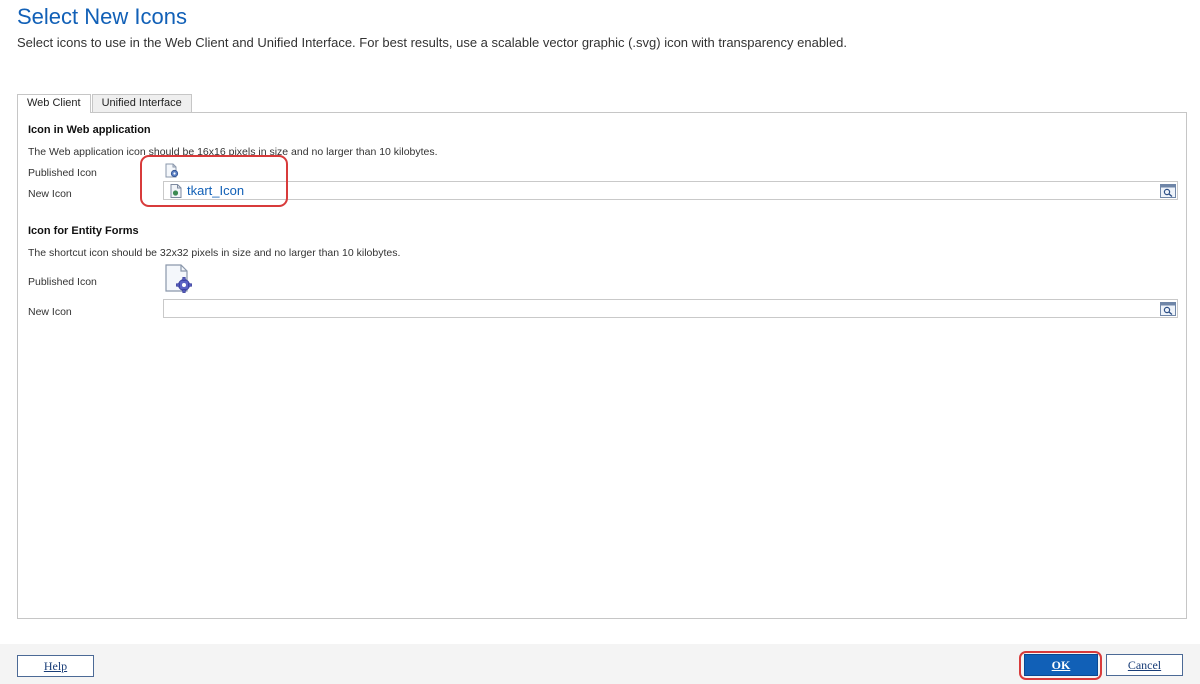 The height and width of the screenshot is (684, 1200). I want to click on new-icon-lookup-field: tkart_Icon, so click(670, 190).